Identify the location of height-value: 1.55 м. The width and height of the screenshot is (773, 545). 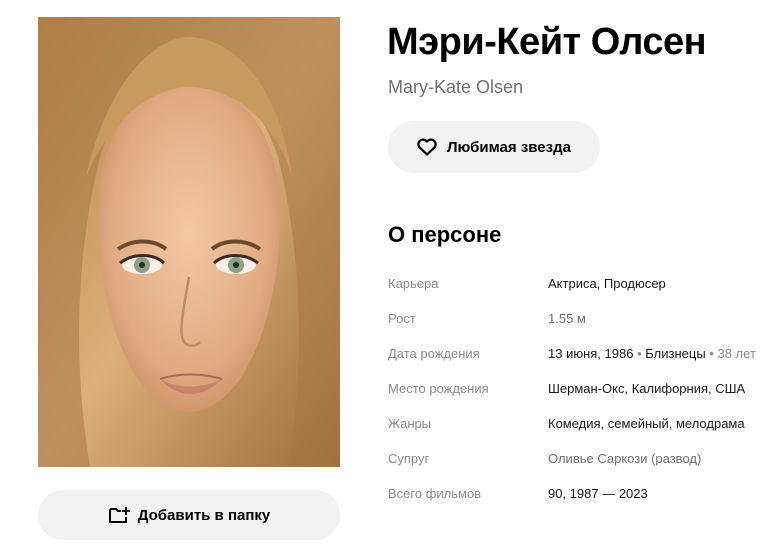
(567, 318).